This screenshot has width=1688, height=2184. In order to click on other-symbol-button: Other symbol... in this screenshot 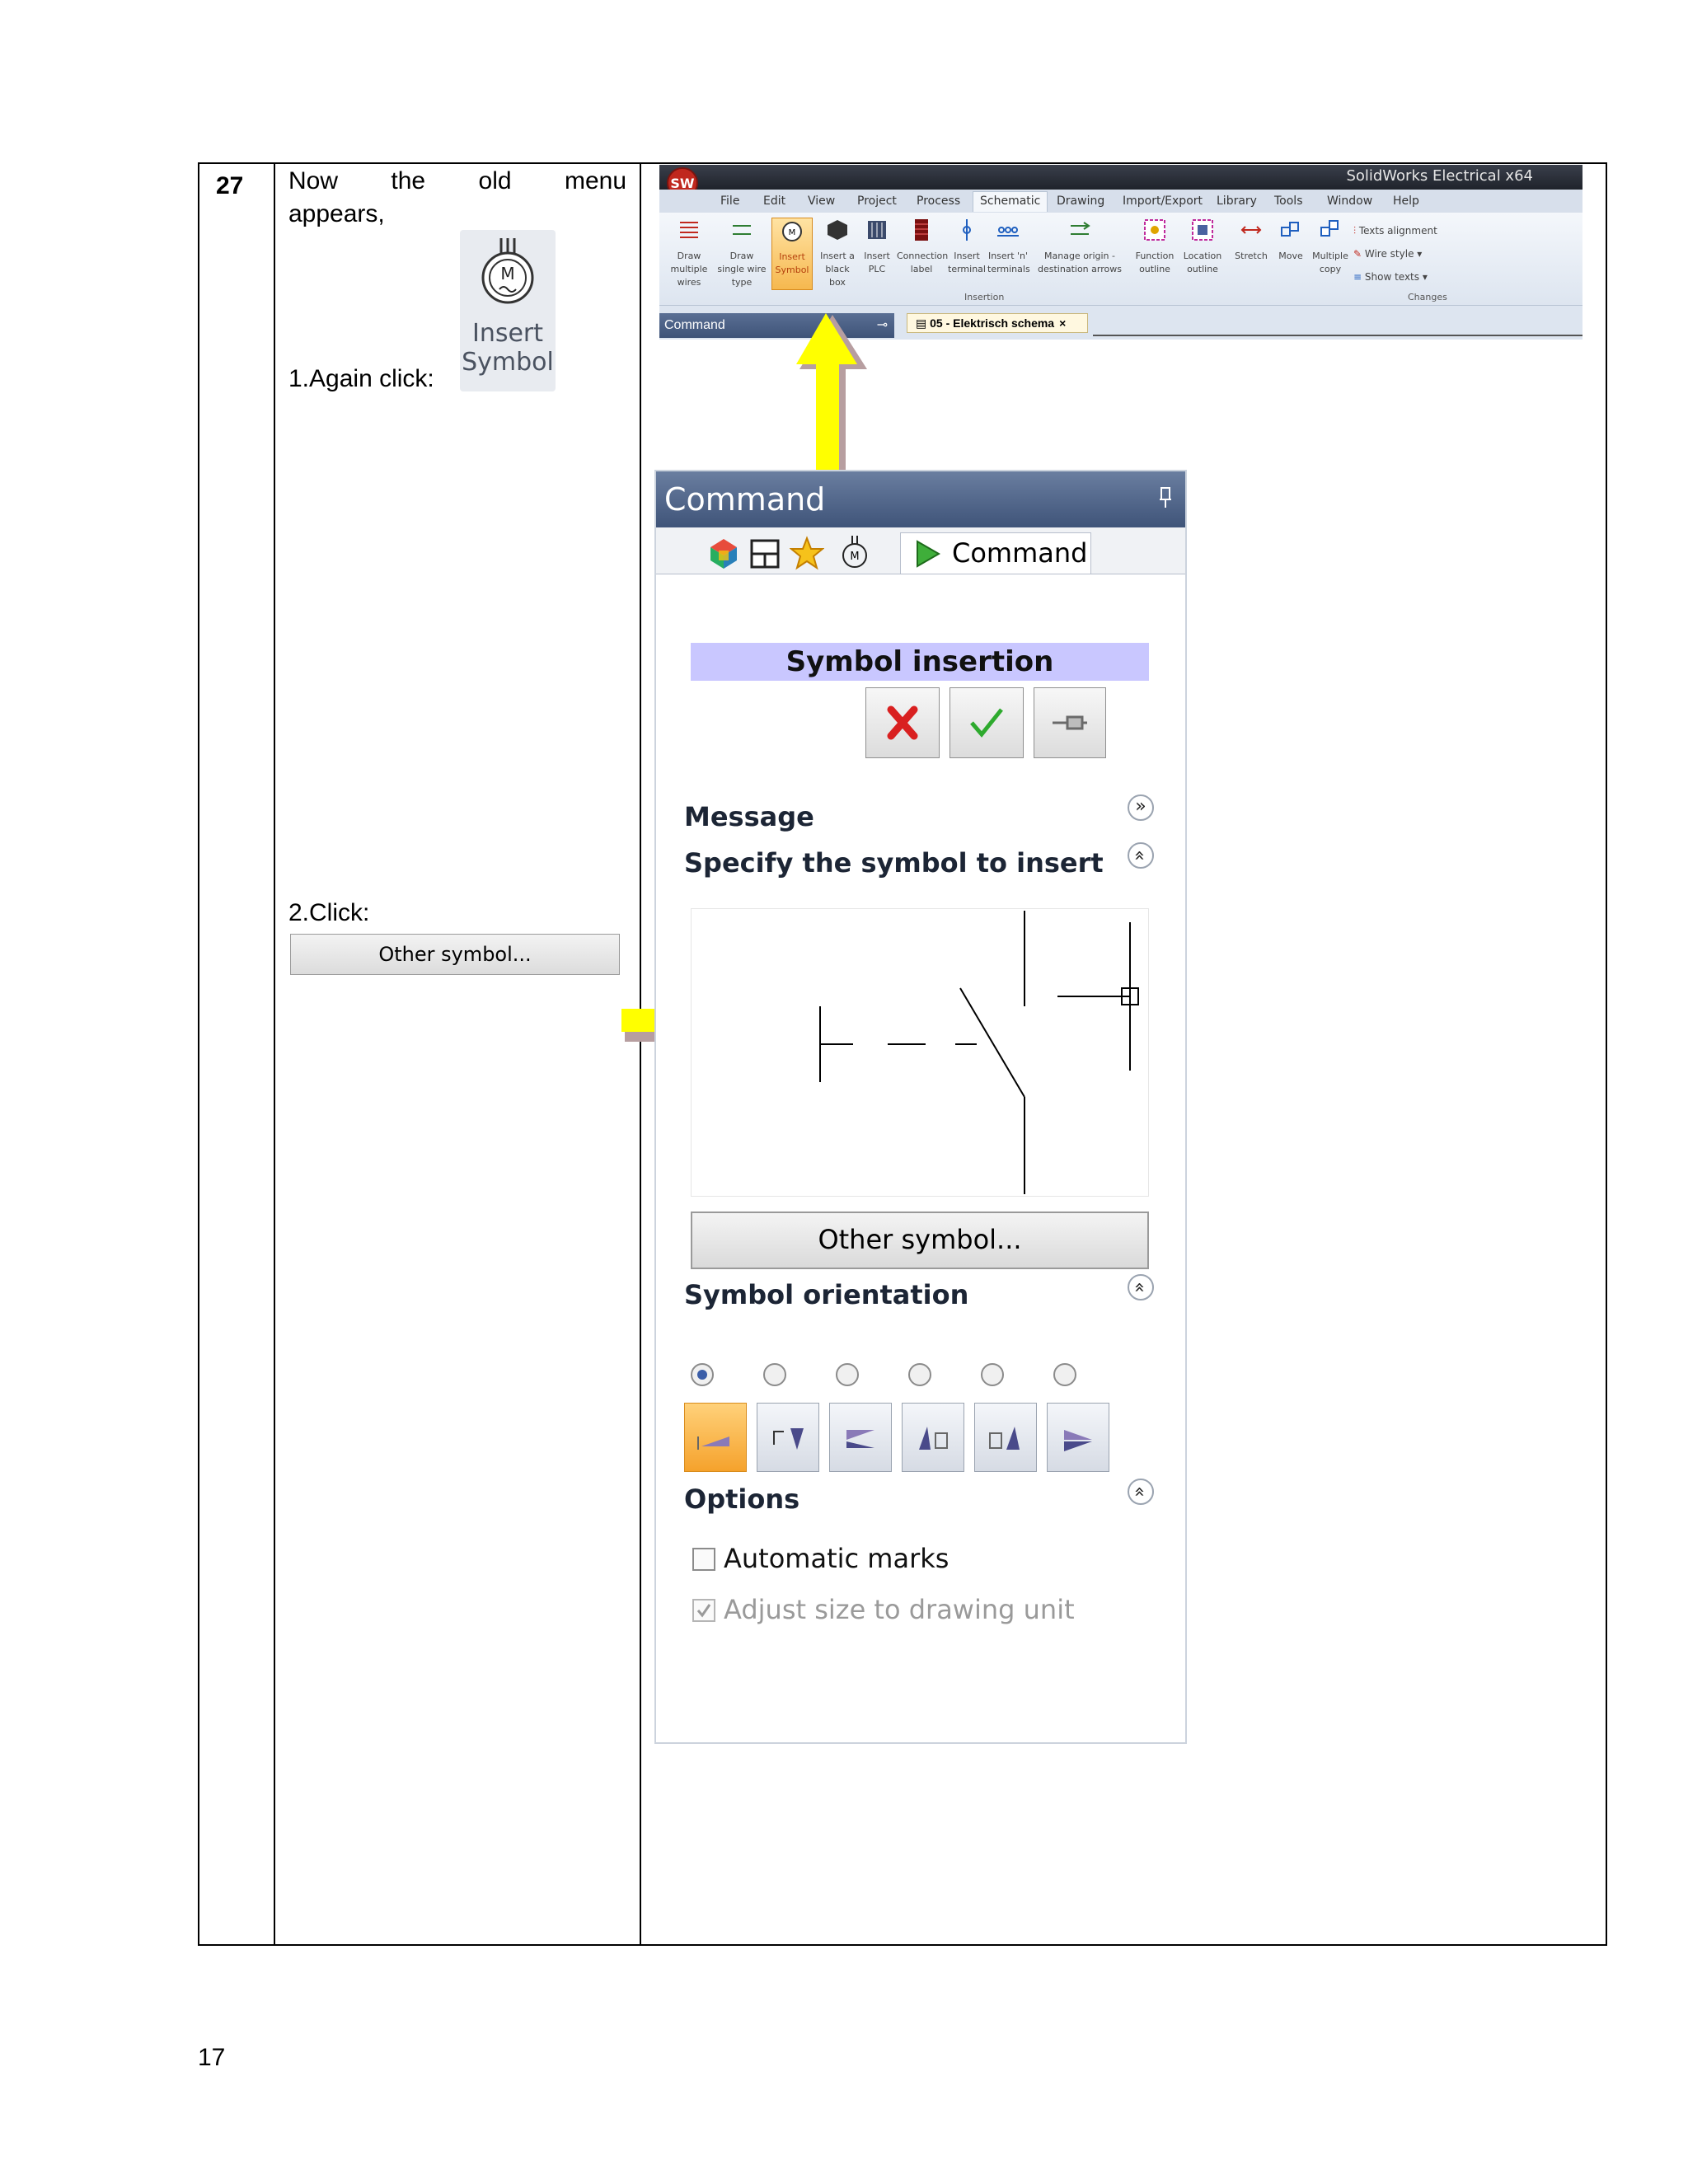, I will do `click(920, 1240)`.